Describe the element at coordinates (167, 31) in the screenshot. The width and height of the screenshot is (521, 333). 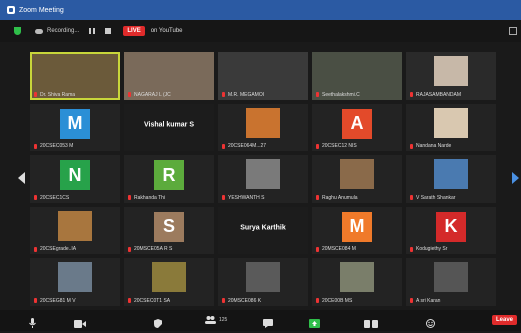
I see `stream-destination: on YouTube` at that location.